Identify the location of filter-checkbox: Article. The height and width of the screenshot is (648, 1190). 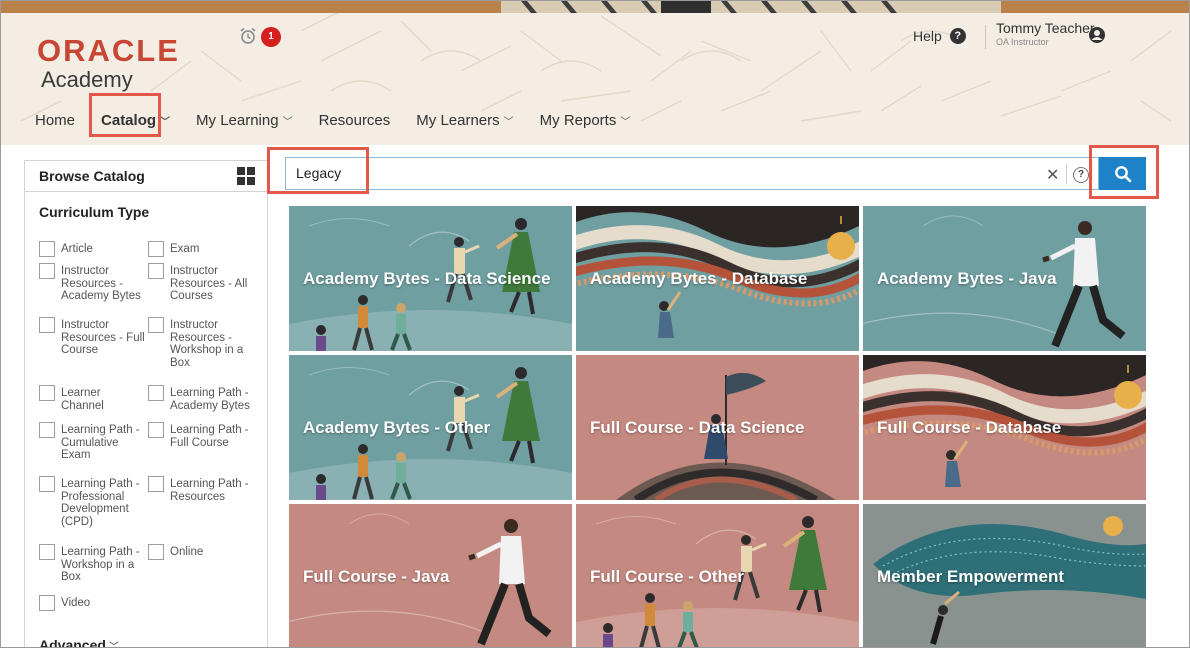
(94, 249).